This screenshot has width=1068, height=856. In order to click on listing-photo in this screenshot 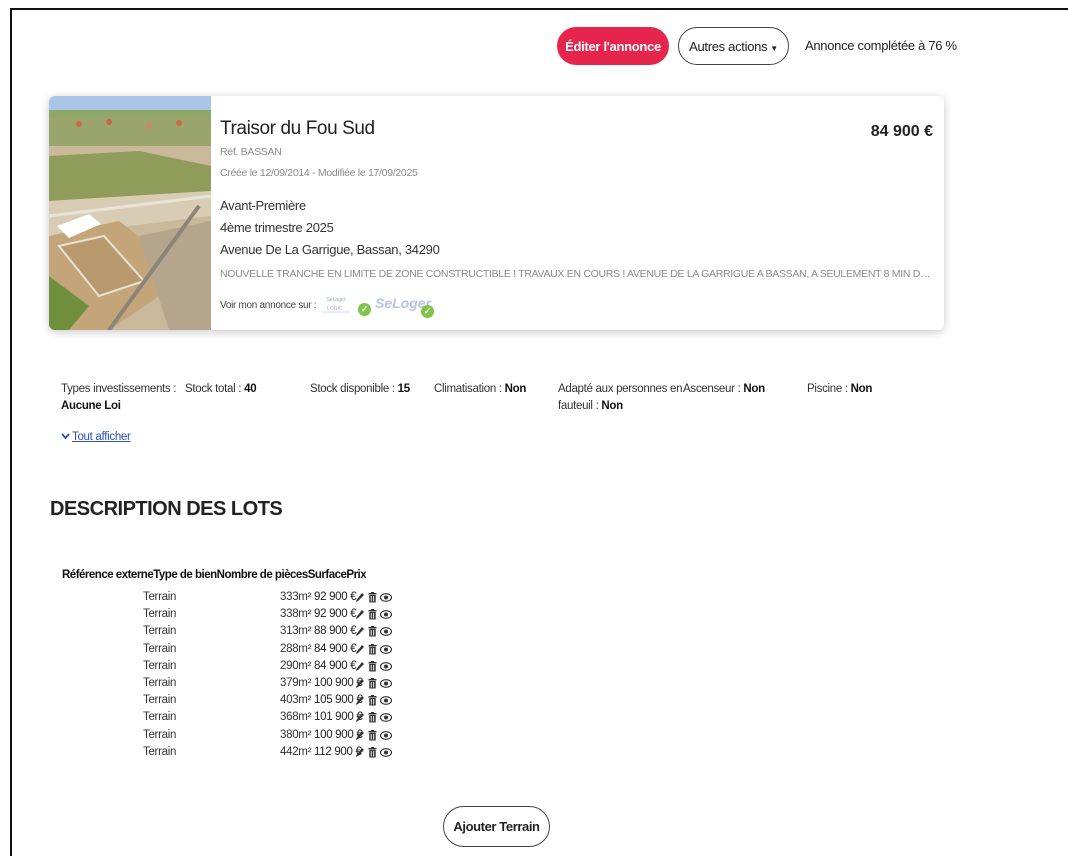, I will do `click(130, 213)`.